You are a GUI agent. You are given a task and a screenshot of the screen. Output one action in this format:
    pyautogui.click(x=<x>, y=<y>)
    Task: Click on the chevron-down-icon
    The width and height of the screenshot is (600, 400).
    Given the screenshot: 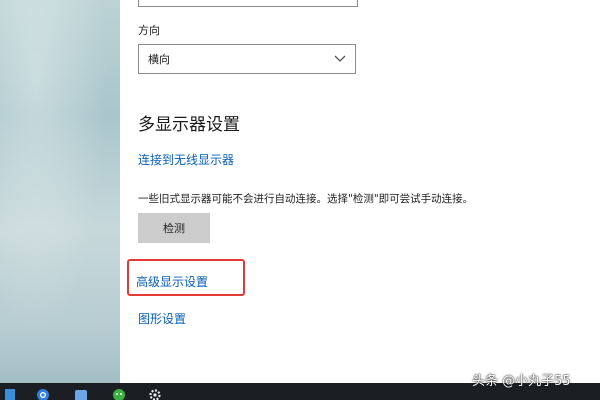 What is the action you would take?
    pyautogui.click(x=340, y=59)
    